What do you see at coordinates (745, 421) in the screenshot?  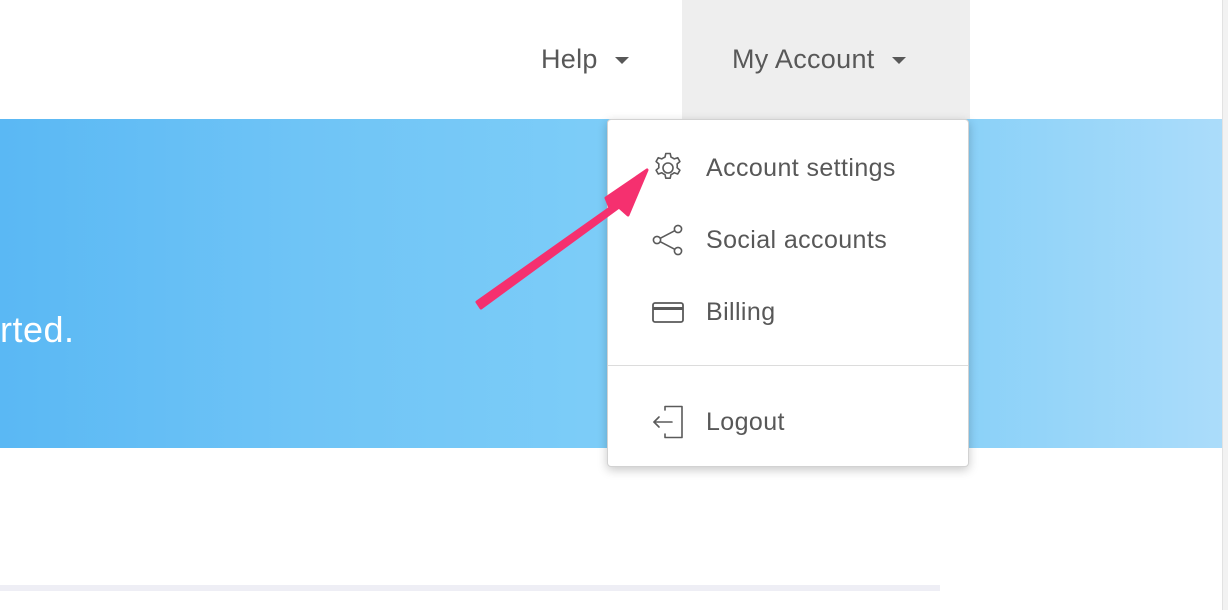 I see `menu-item-label: Logout` at bounding box center [745, 421].